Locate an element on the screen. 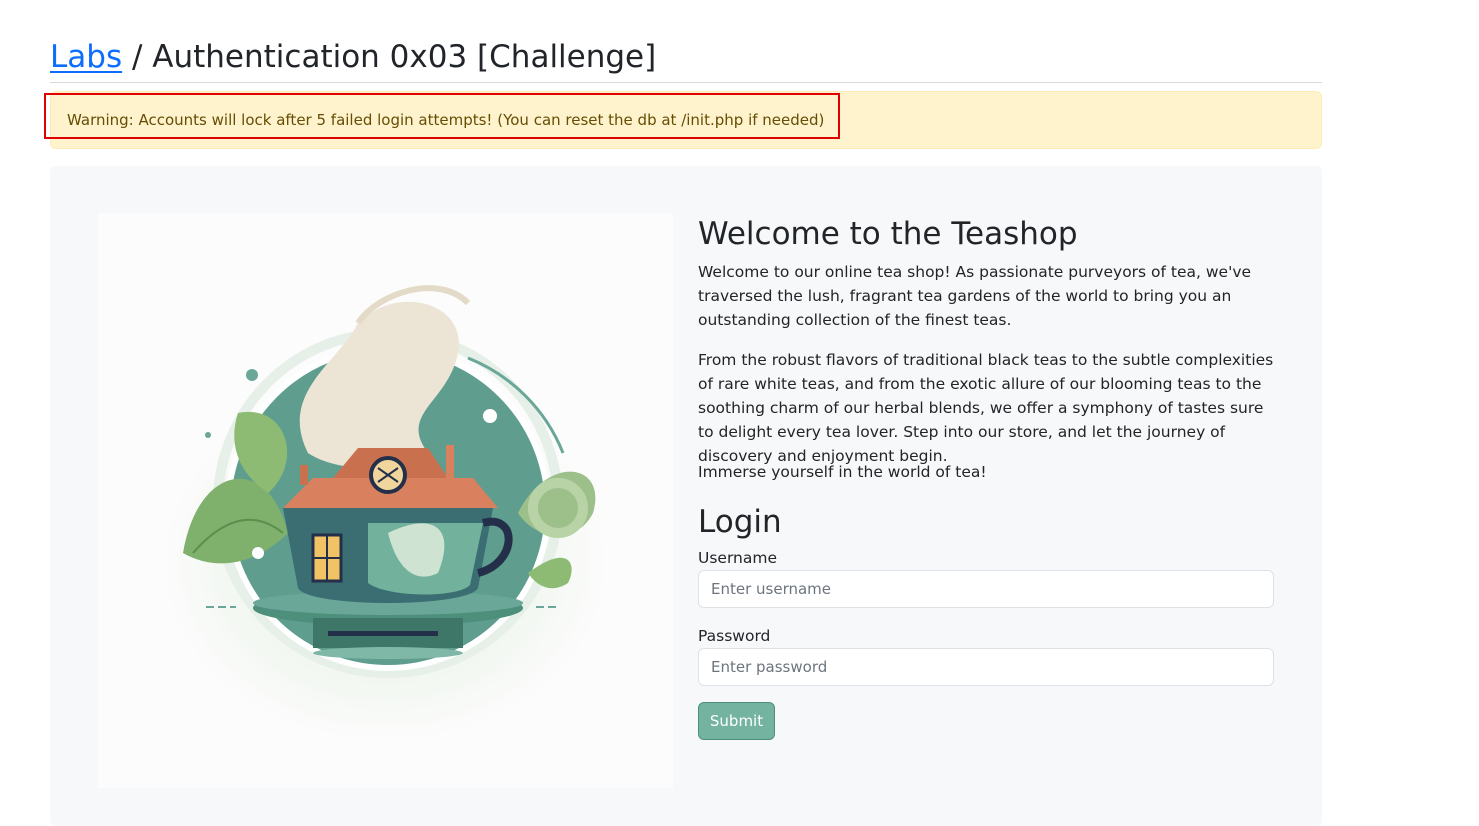  username-input is located at coordinates (986, 589).